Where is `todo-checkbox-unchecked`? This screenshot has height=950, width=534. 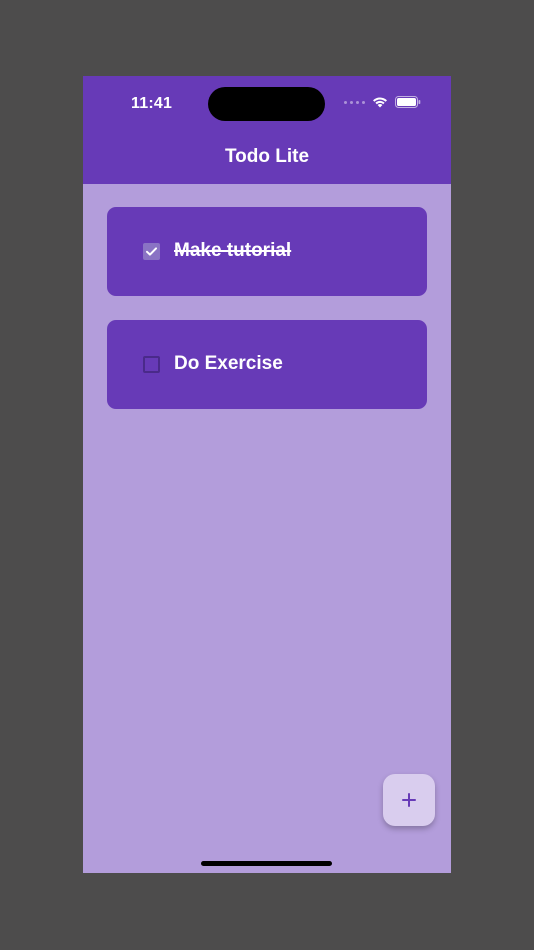 todo-checkbox-unchecked is located at coordinates (151, 364).